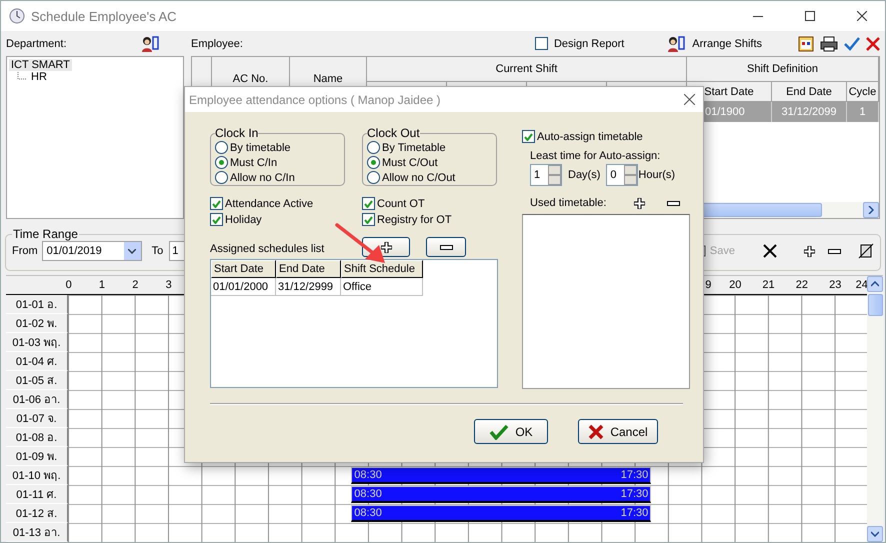 The width and height of the screenshot is (886, 543). I want to click on date-label: 01-10 พฤ., so click(37, 475).